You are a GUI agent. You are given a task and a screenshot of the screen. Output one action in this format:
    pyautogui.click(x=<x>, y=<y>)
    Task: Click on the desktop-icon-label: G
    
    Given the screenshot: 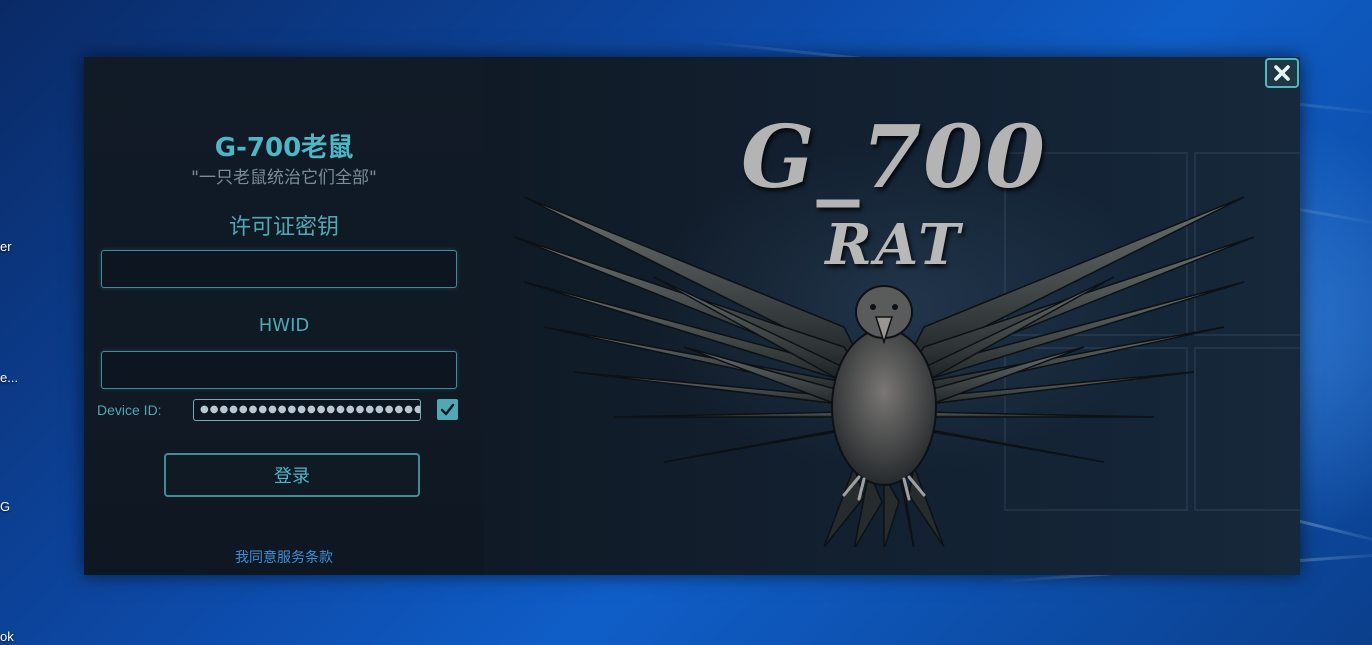 What is the action you would take?
    pyautogui.click(x=5, y=506)
    